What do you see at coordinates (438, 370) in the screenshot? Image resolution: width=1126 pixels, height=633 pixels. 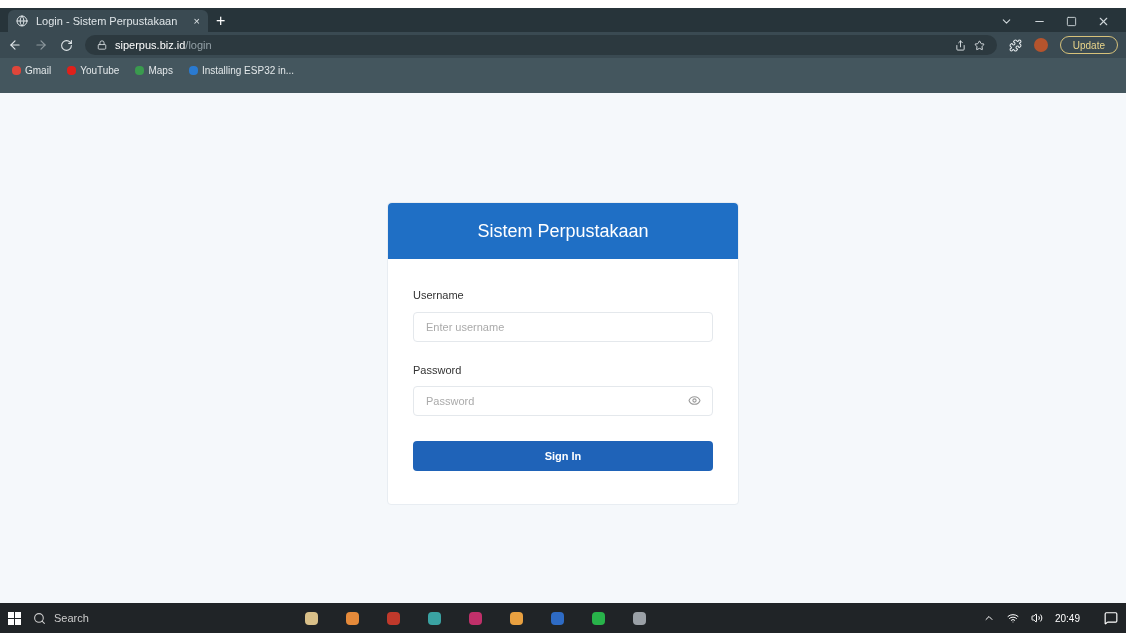 I see `field-label: Password` at bounding box center [438, 370].